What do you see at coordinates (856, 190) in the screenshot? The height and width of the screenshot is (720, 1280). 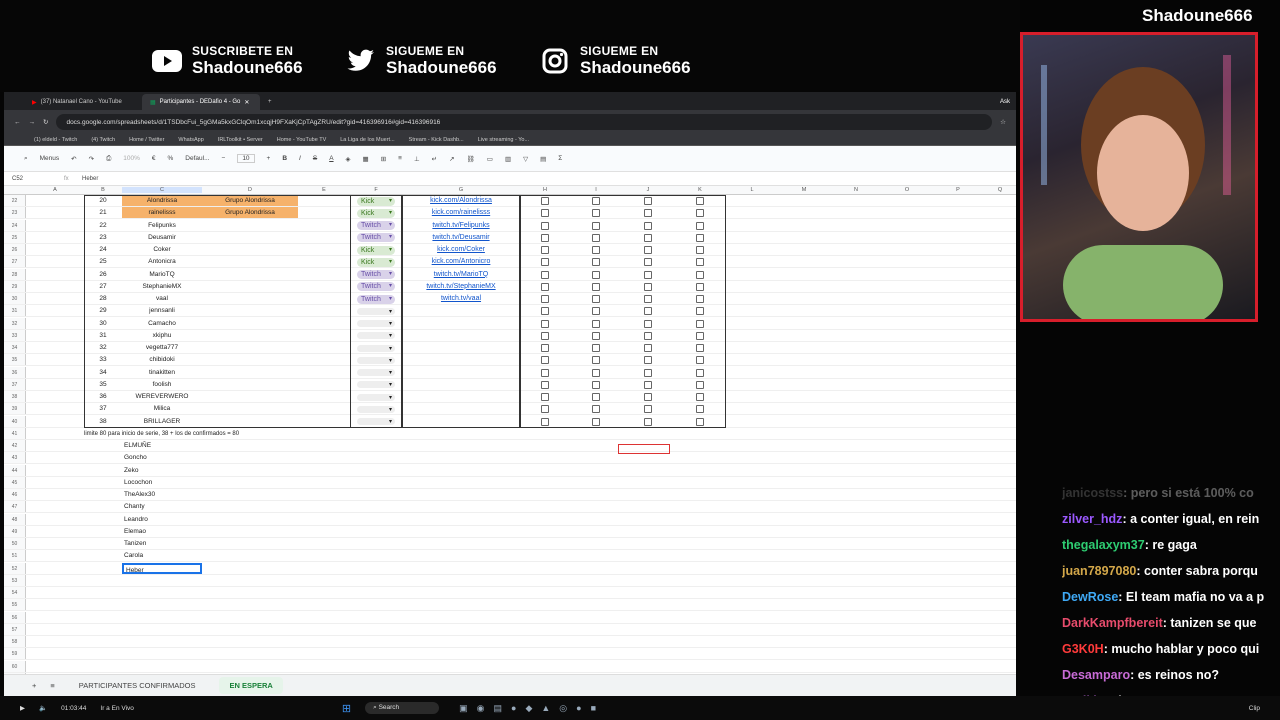 I see `column-header: N` at bounding box center [856, 190].